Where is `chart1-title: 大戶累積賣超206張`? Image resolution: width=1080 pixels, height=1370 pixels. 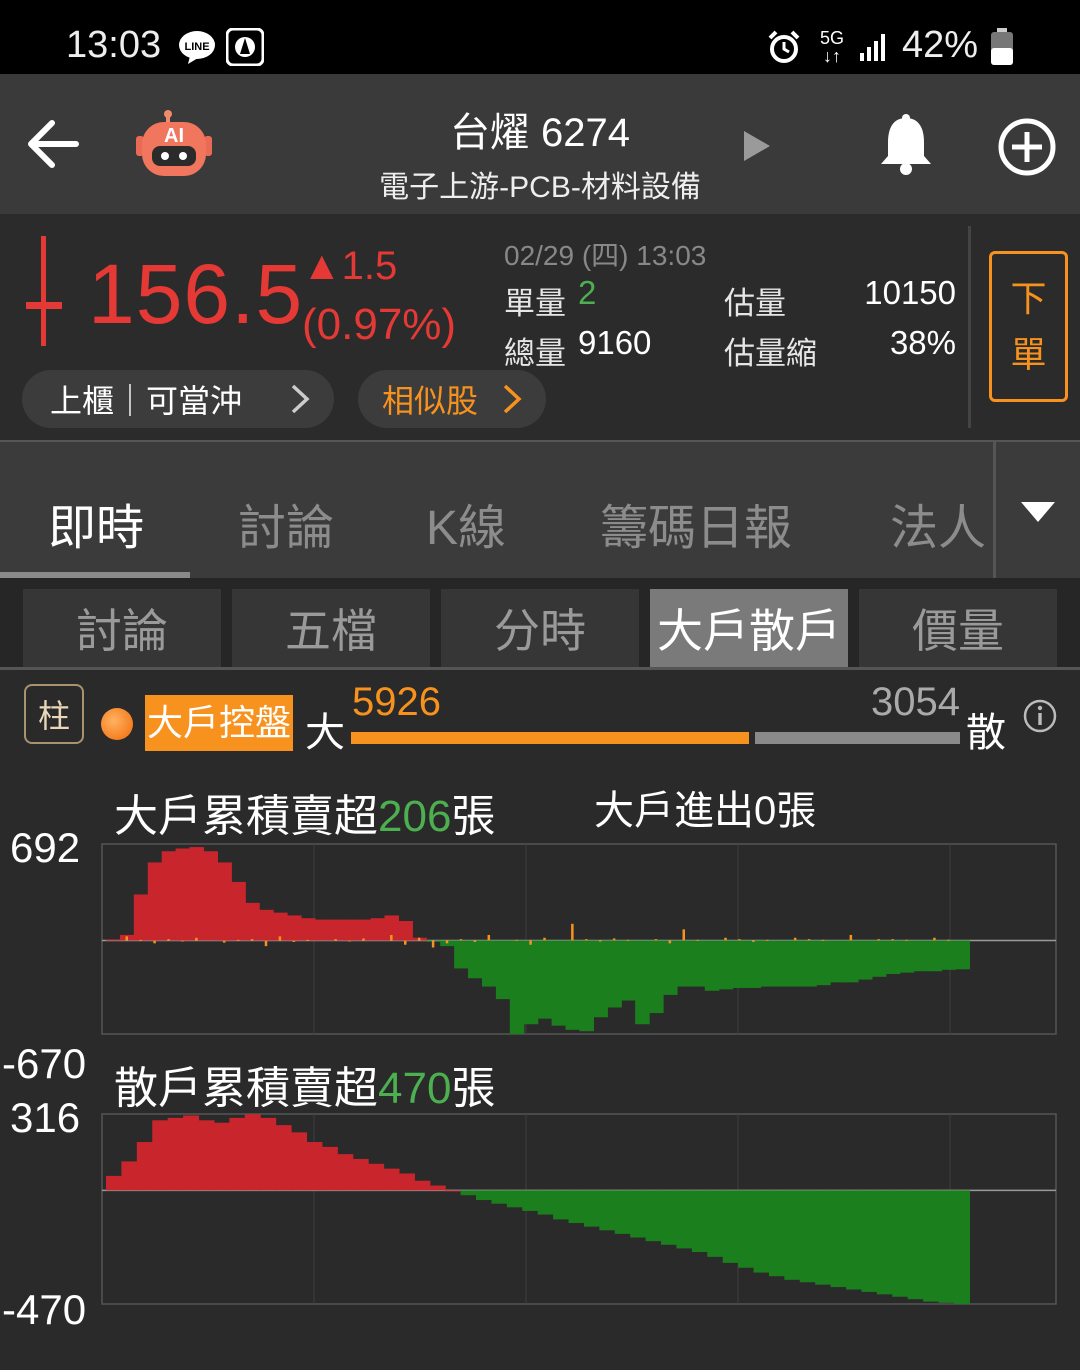
chart1-title: 大戶累積賣超206張 is located at coordinates (304, 812).